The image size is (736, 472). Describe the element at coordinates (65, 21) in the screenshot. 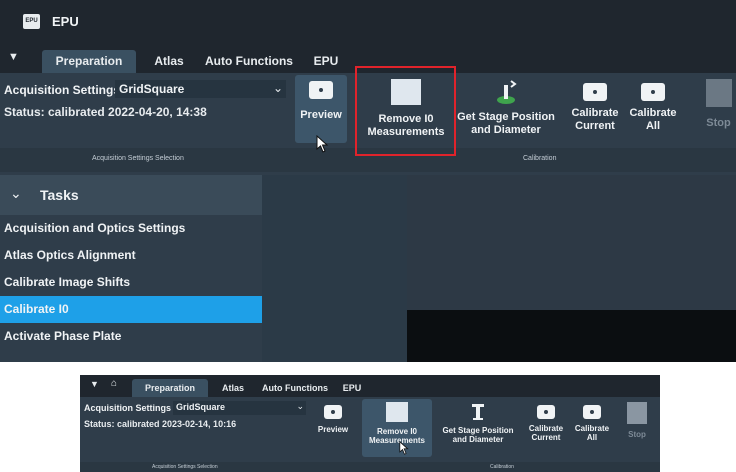

I see `app-title: EPU` at that location.